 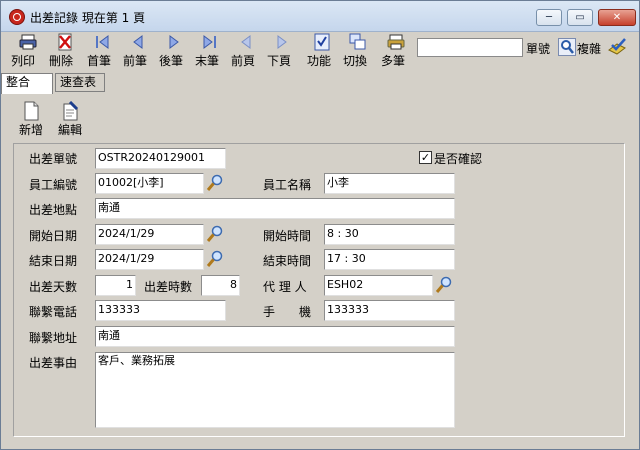 I want to click on edit-button: 編輯, so click(x=70, y=119).